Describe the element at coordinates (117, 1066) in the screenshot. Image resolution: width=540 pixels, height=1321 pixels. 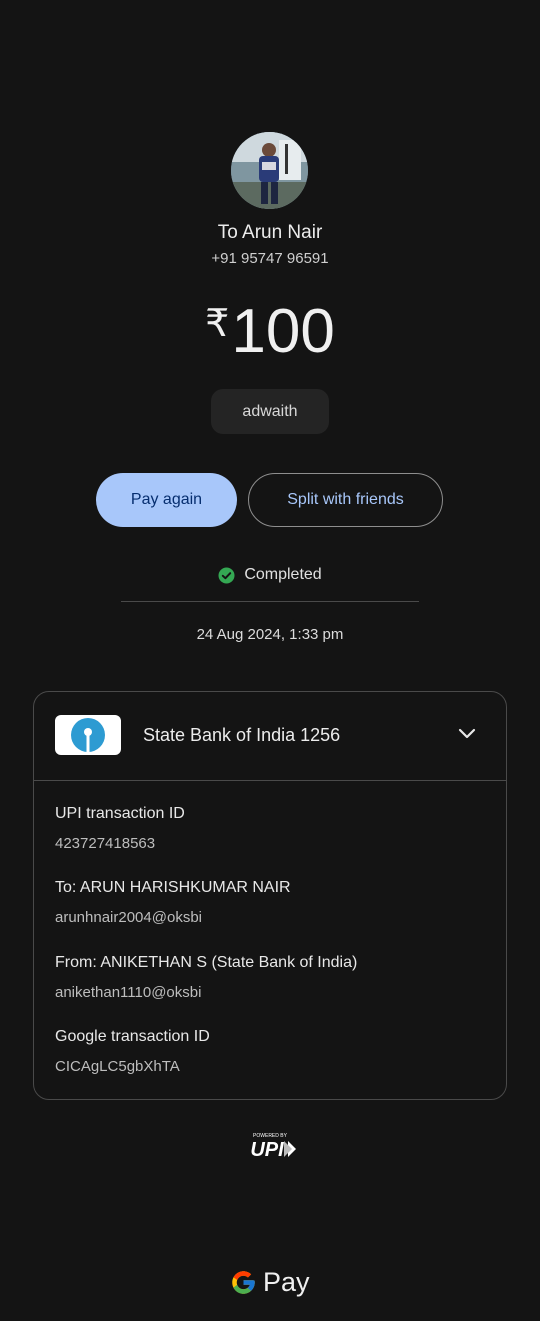
I see `google-transaction-id-value: CICAgLC5gbXhTA` at that location.